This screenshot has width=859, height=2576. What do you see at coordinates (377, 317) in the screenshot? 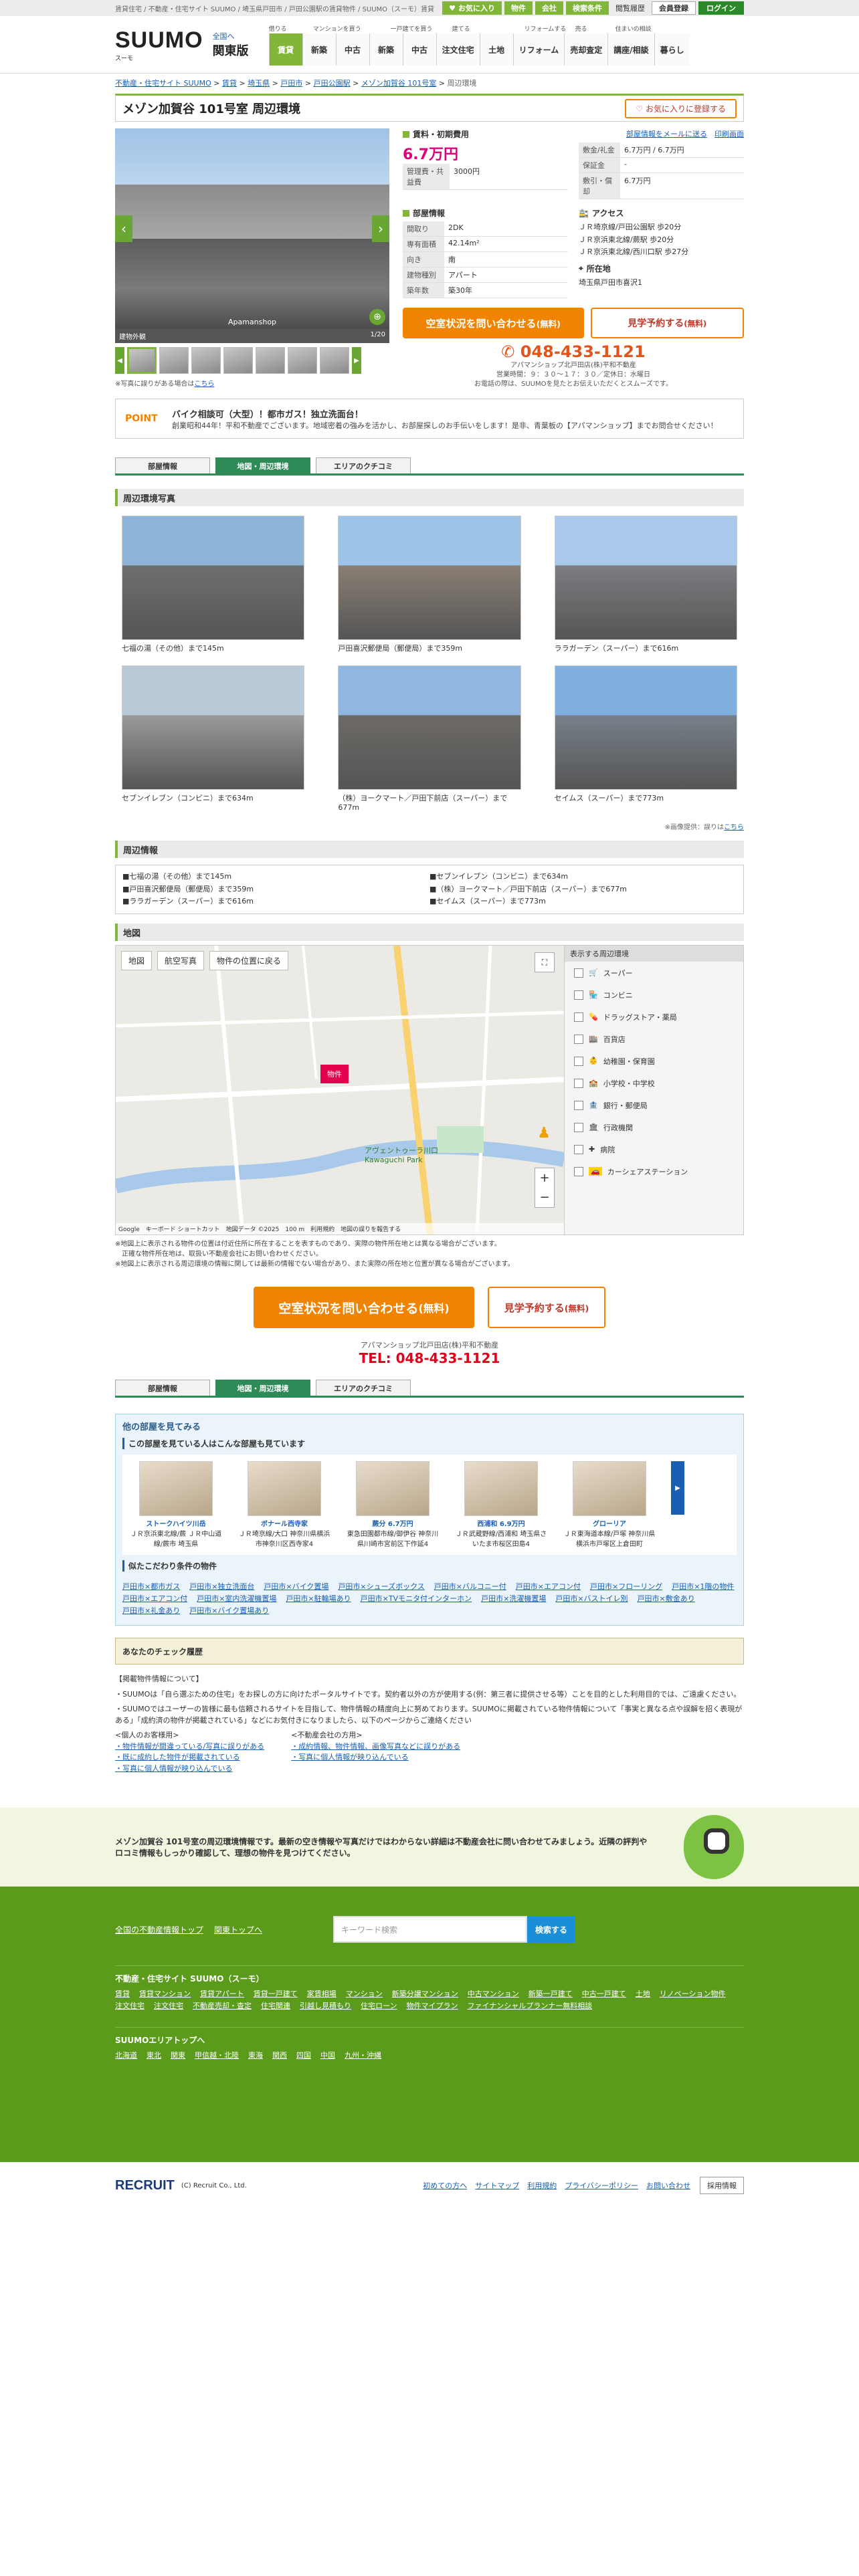
I see `zoom-icon: ⊕` at bounding box center [377, 317].